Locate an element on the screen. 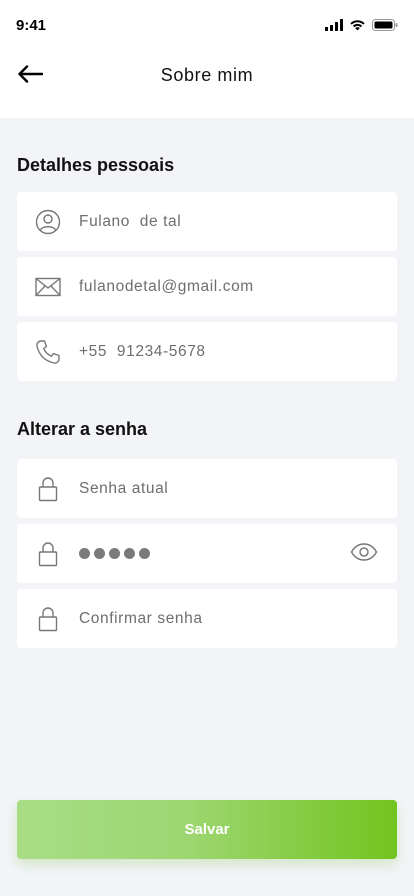 The image size is (414, 896). email-value: fulanodetal@gmail.com is located at coordinates (166, 287).